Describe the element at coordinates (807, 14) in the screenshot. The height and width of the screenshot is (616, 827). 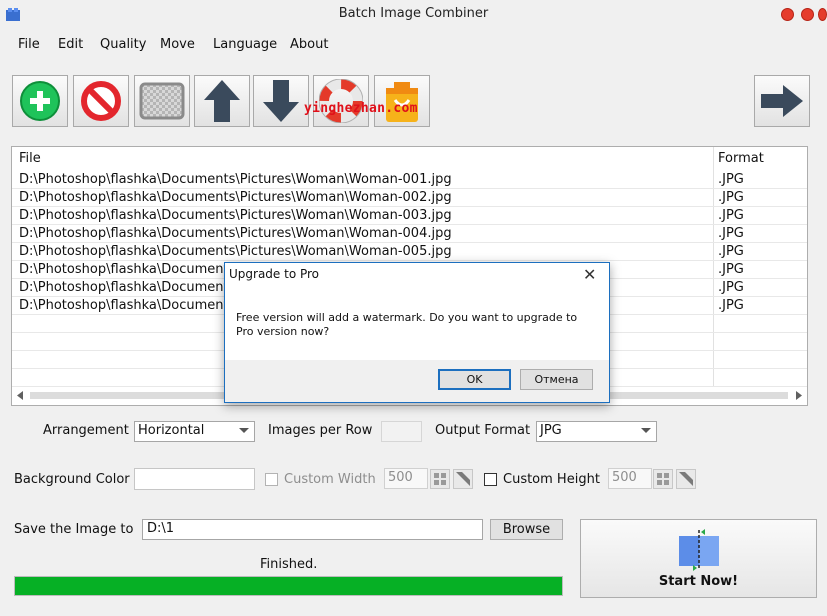
I see `maximize-button` at that location.